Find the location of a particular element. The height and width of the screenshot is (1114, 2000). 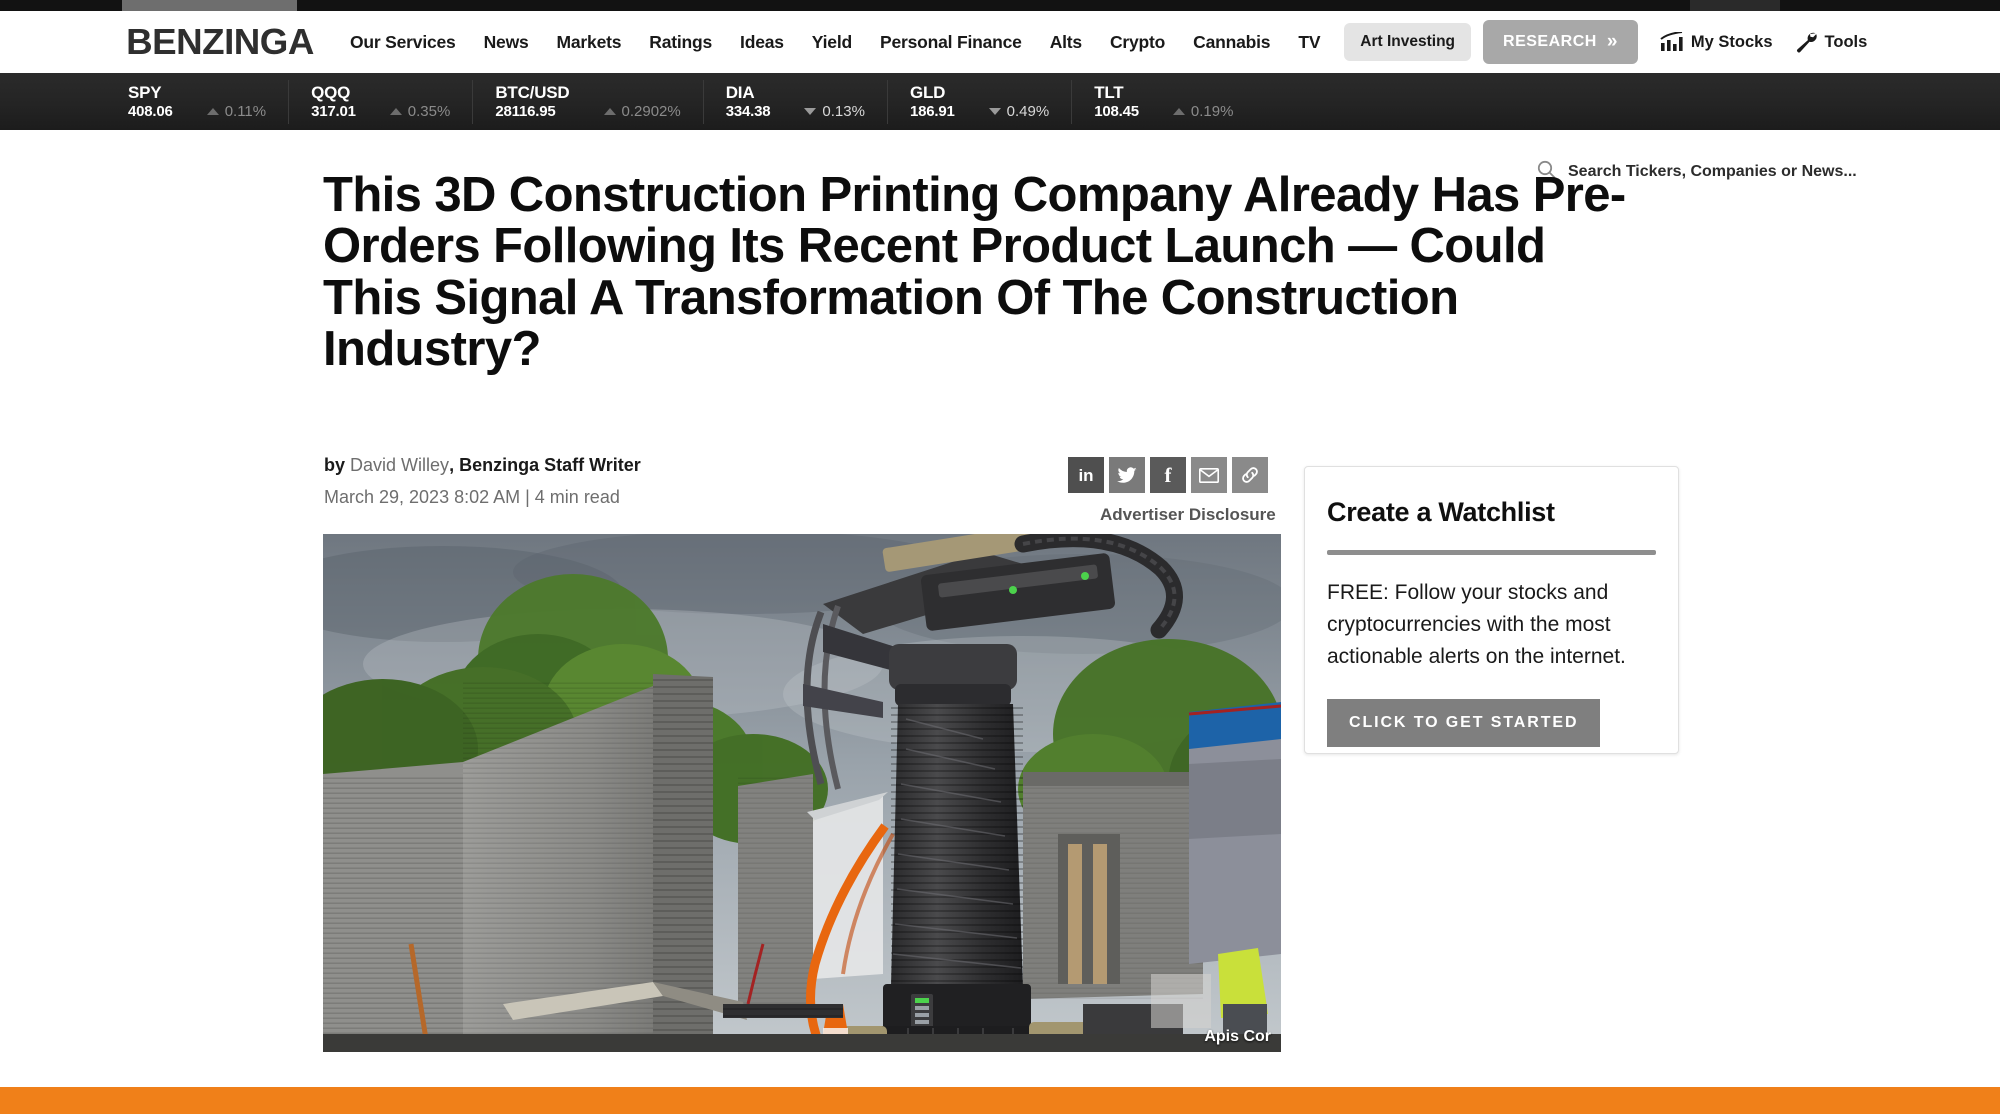

ticker-symbol: QQQ is located at coordinates (331, 92).